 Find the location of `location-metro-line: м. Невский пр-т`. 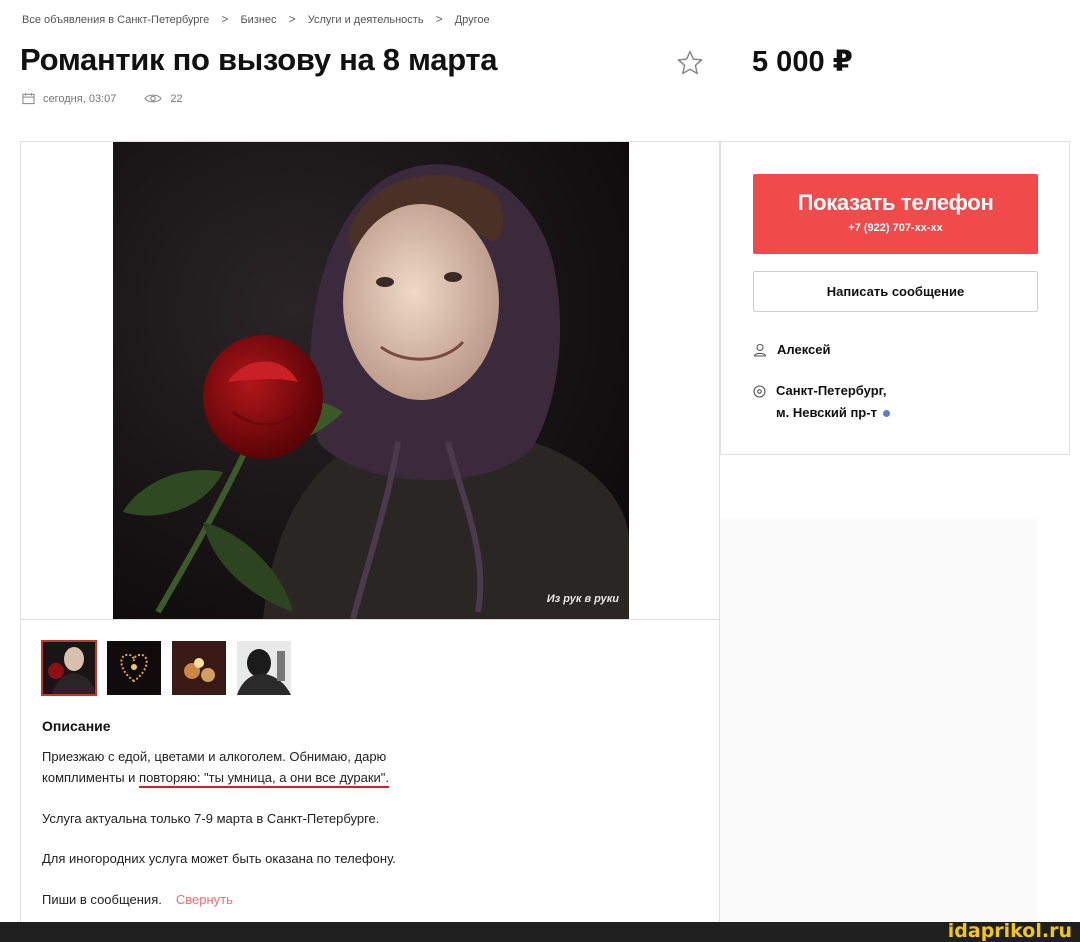

location-metro-line: м. Невский пр-т is located at coordinates (833, 413).